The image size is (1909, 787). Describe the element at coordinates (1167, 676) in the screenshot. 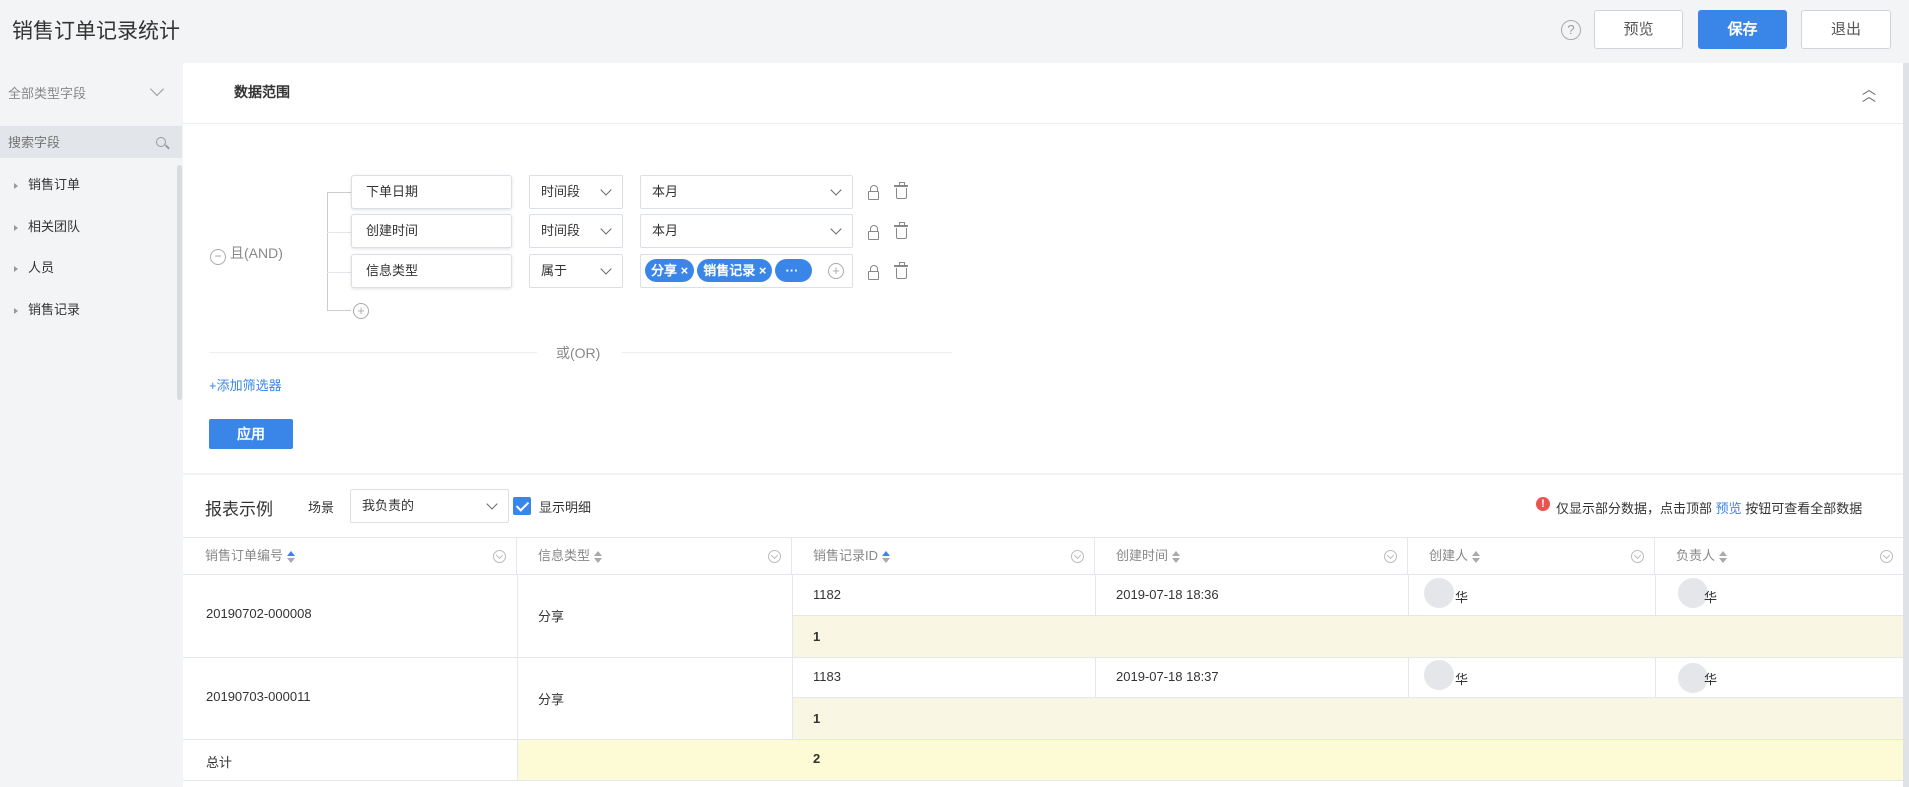

I see `created-time-cell: 2019-07-18 18:37` at that location.